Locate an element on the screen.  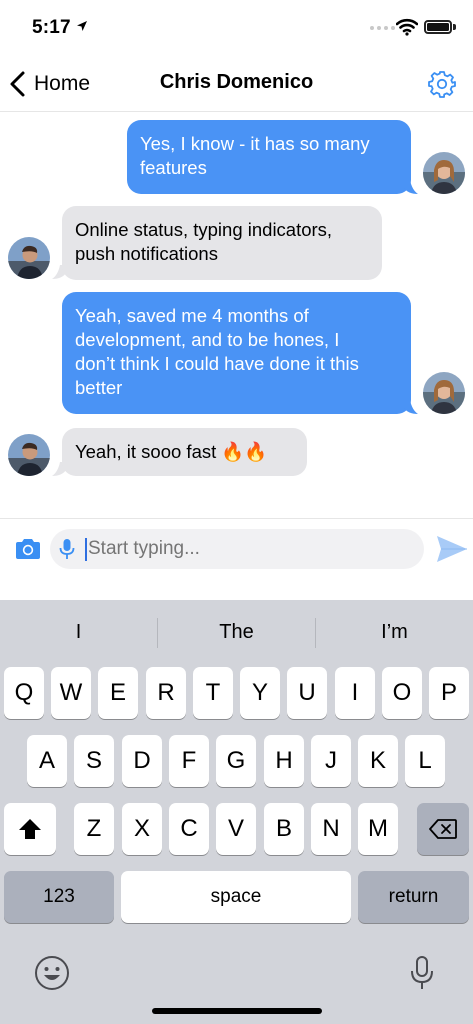
key-x: X is located at coordinates (142, 829).